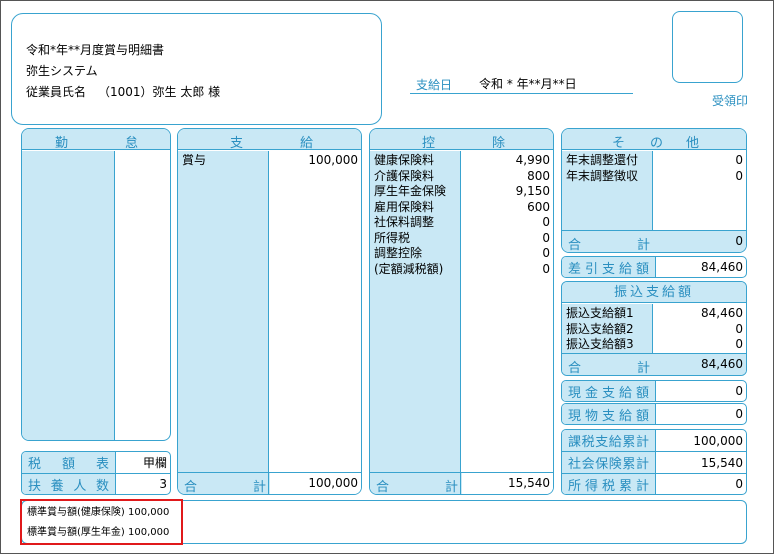 This screenshot has height=554, width=774. Describe the element at coordinates (409, 268) in the screenshot. I see `deduction-item-label: (定額減税額)` at that location.